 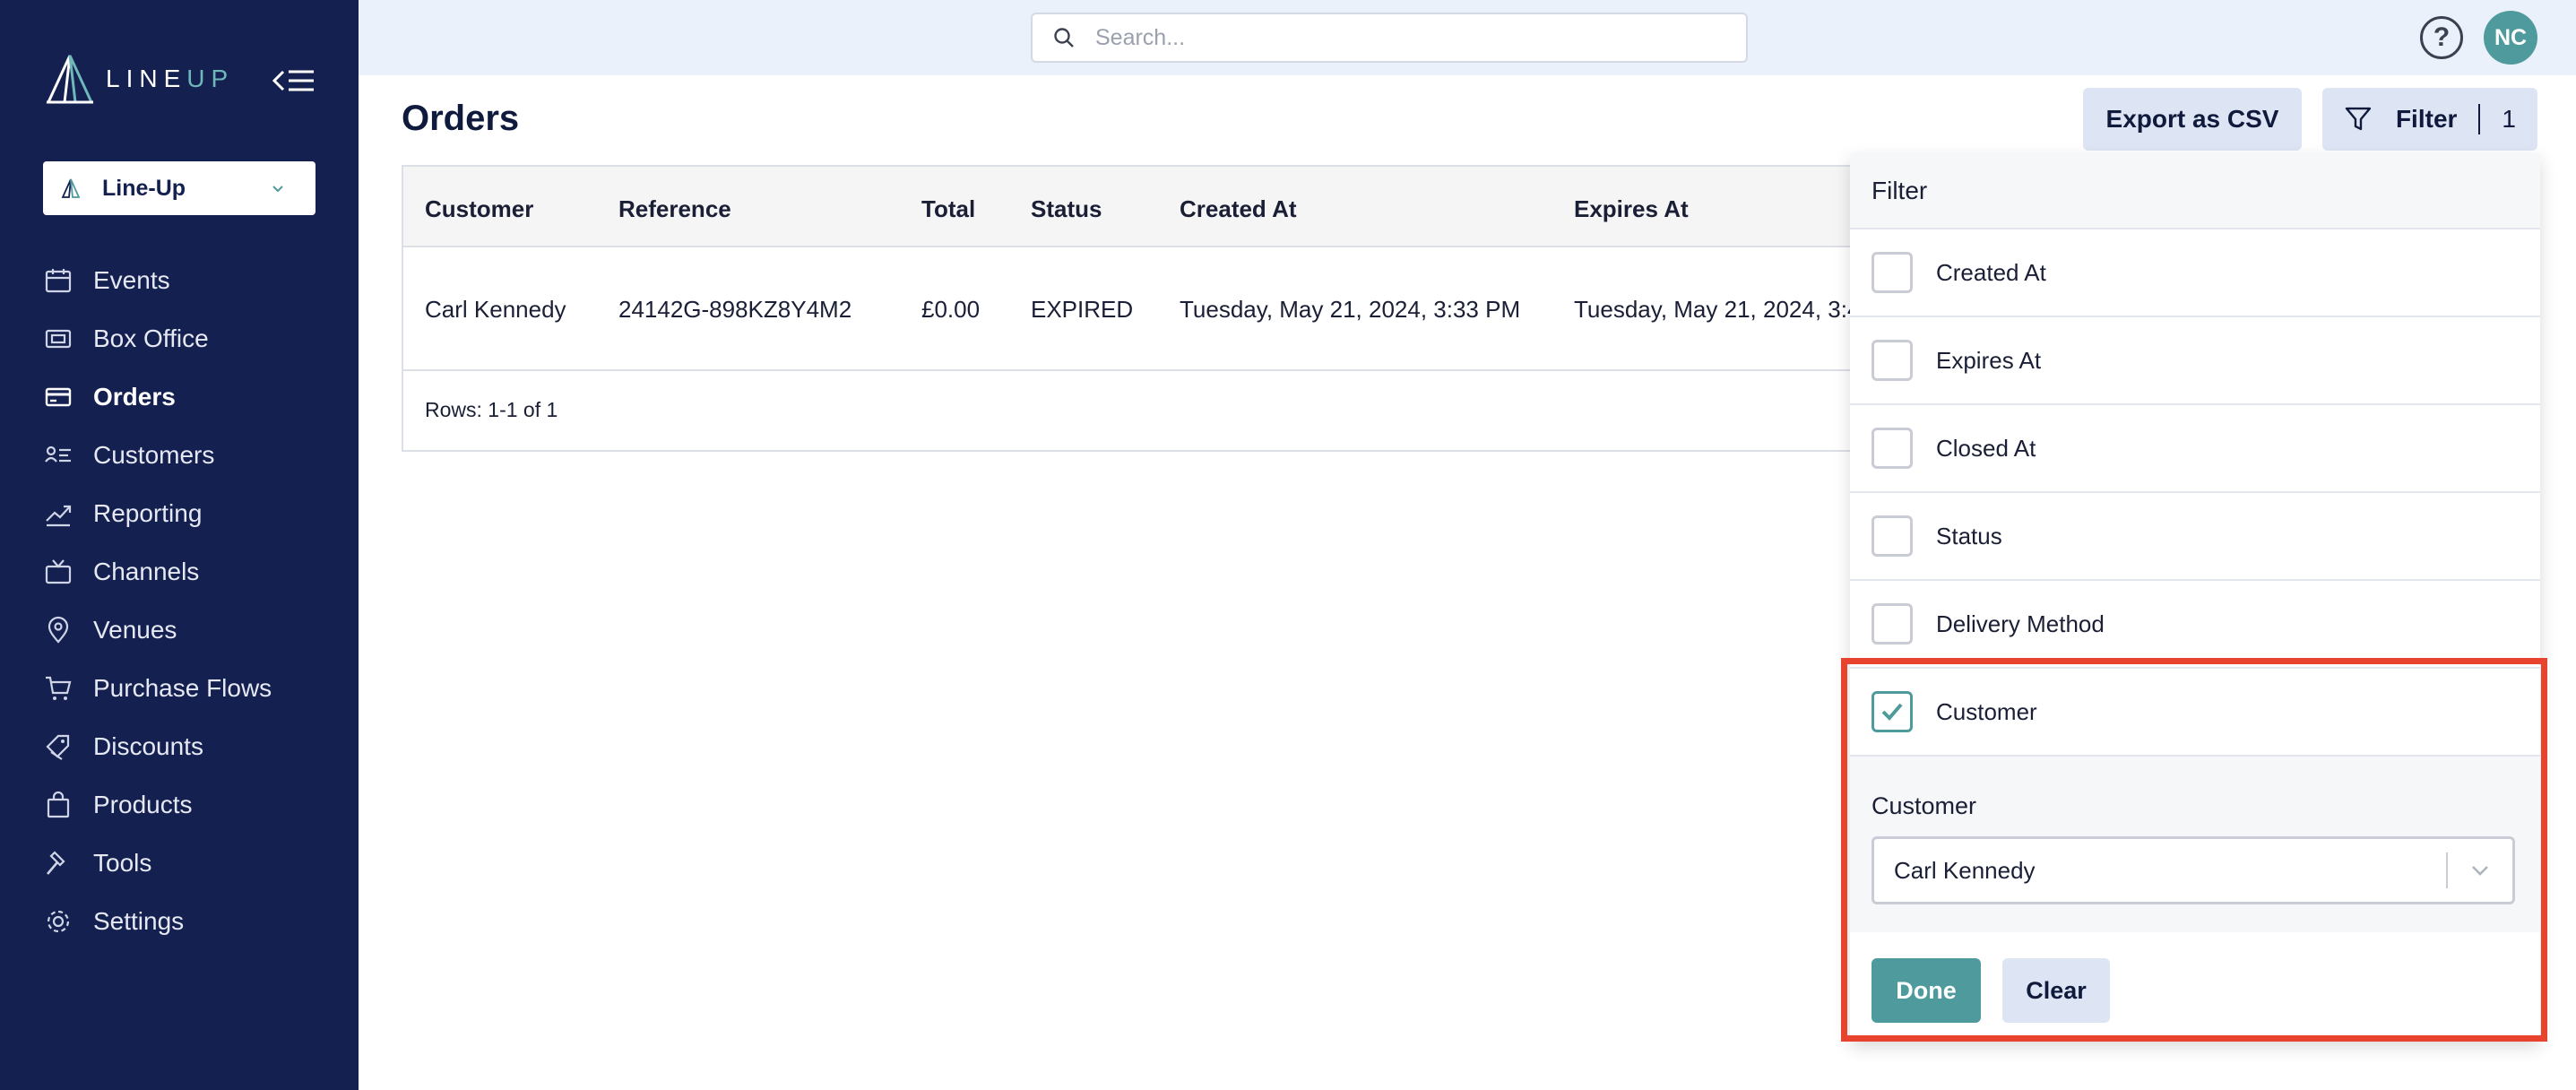 I want to click on tags-icon, so click(x=58, y=747).